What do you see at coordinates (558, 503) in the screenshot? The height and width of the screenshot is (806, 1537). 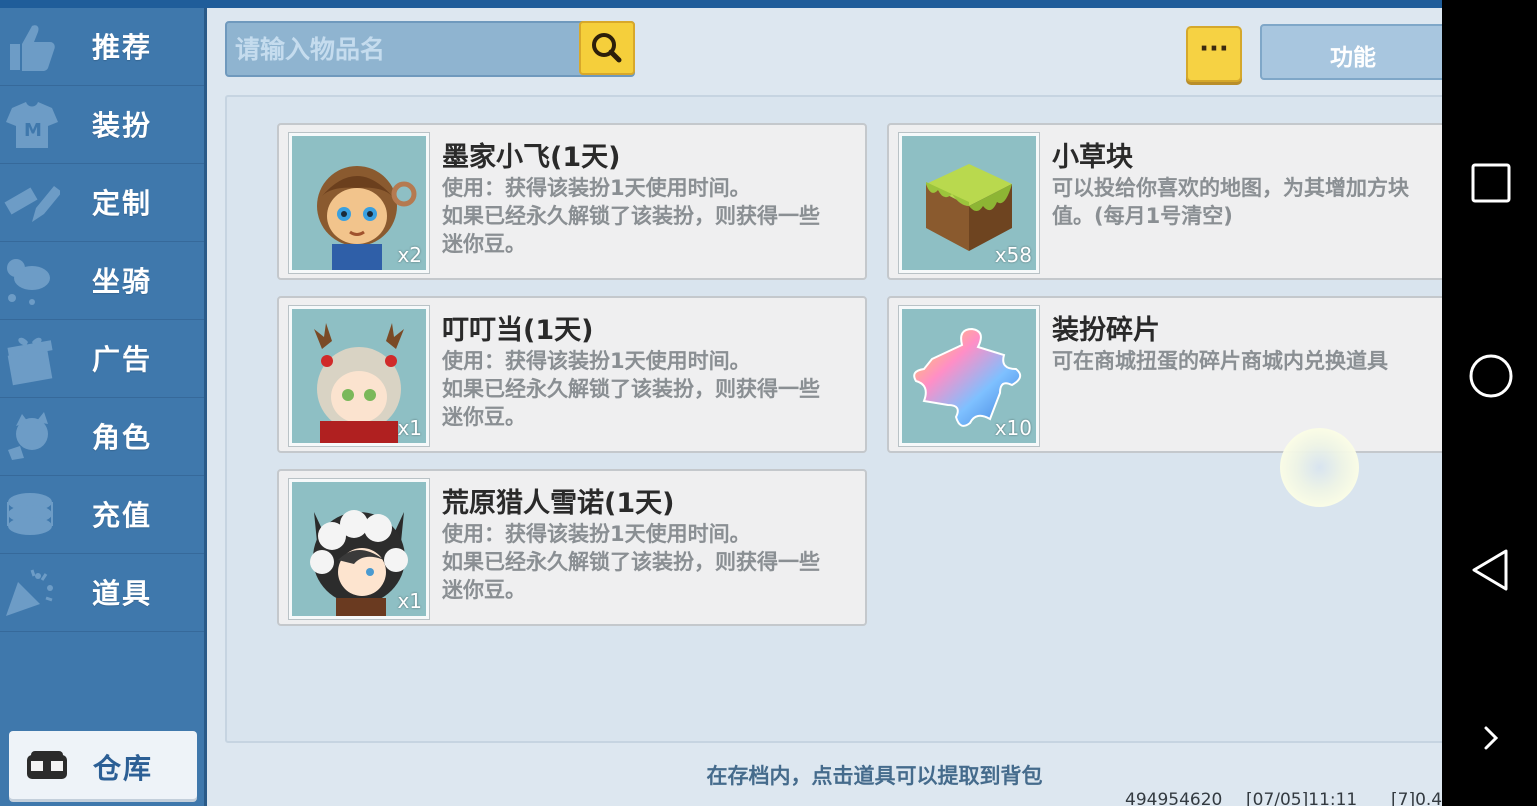 I see `item-name: 荒原猎人雪诺(1天)` at bounding box center [558, 503].